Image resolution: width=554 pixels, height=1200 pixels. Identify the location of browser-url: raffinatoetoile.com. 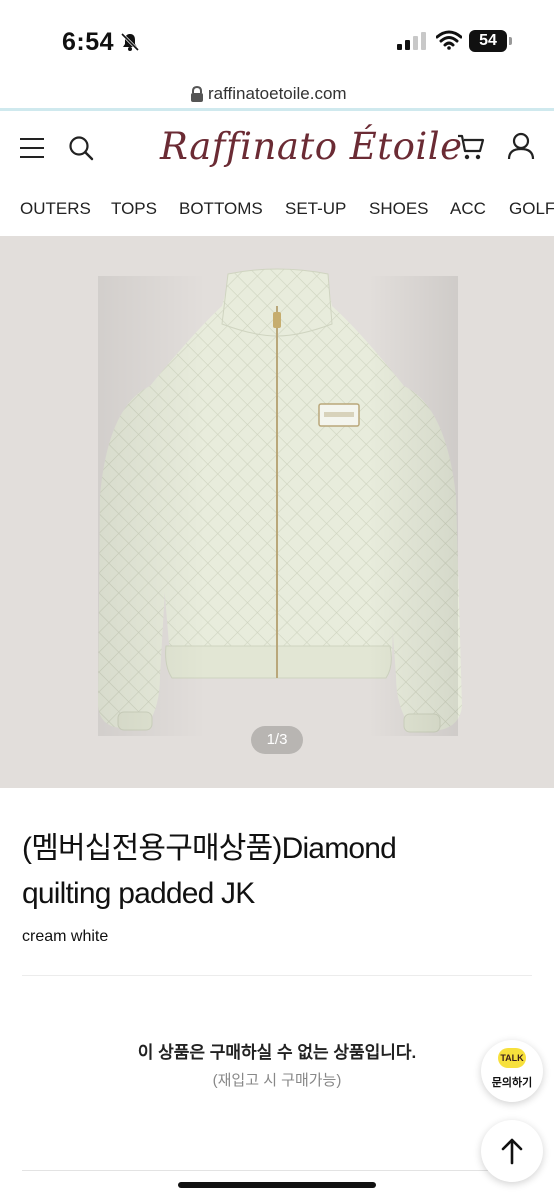
(277, 94).